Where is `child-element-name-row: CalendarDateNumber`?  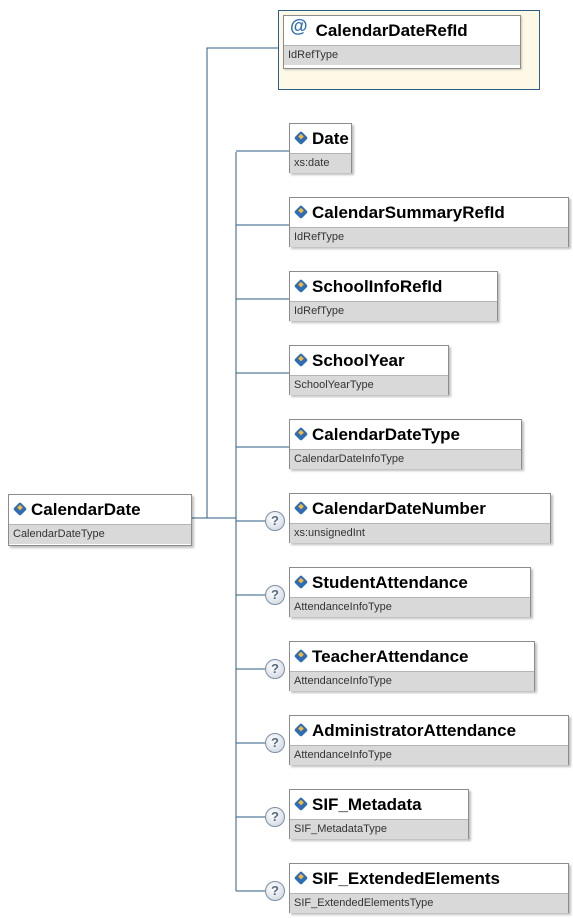
child-element-name-row: CalendarDateNumber is located at coordinates (420, 508).